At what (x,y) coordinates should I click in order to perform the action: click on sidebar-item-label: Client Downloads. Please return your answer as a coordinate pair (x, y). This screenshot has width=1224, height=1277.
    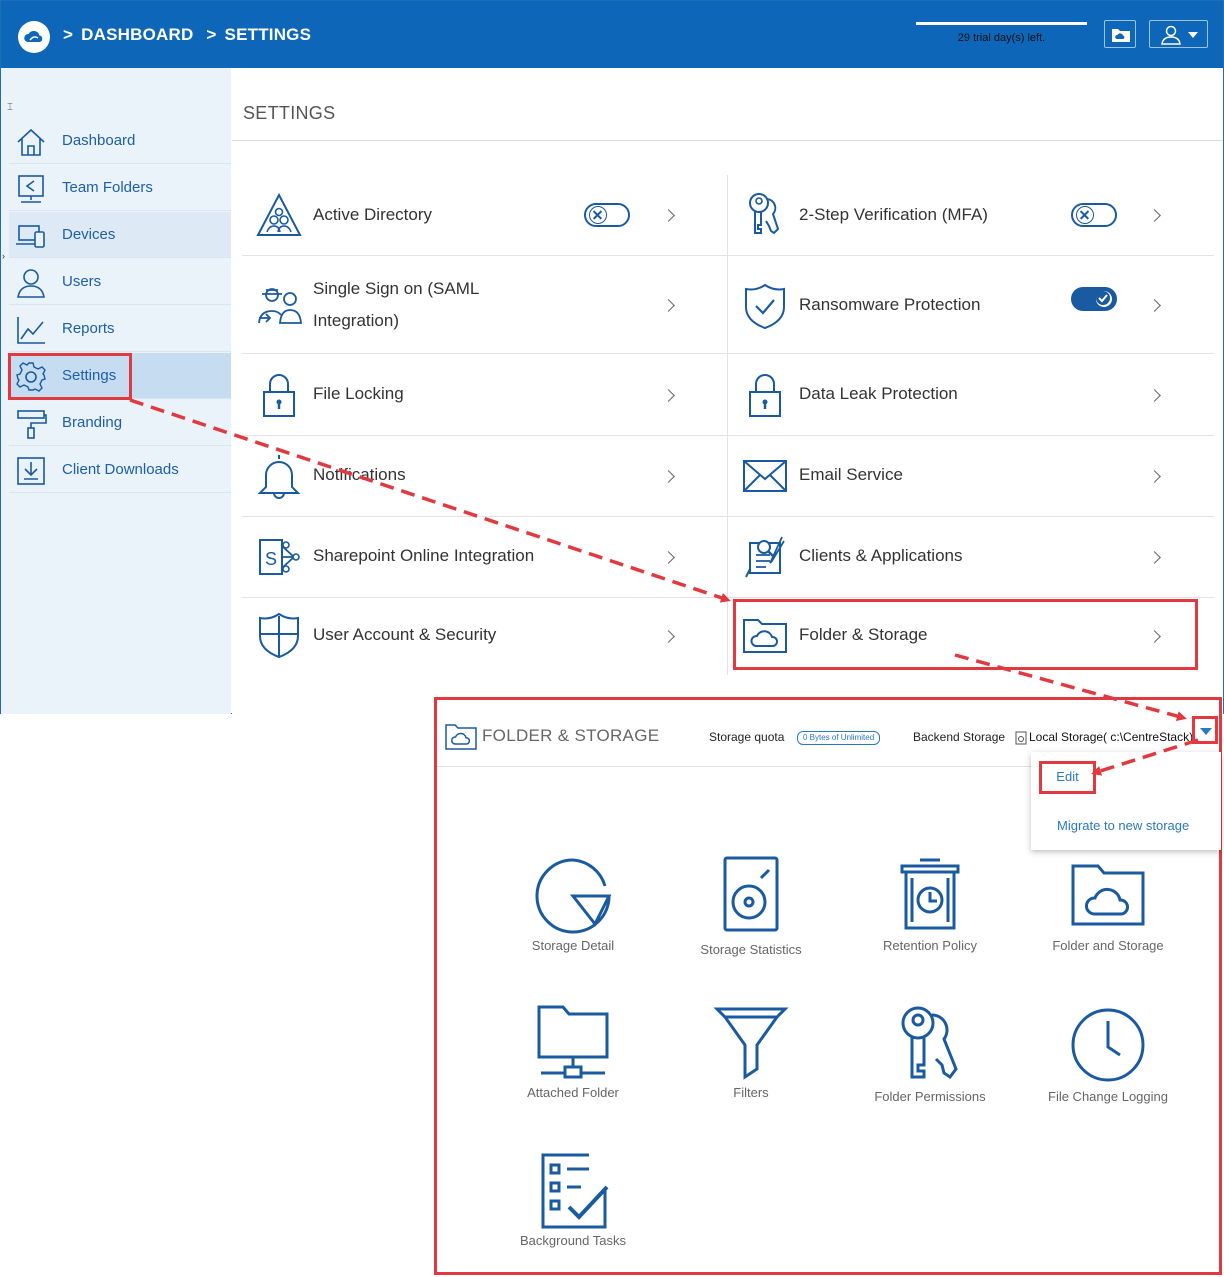
    Looking at the image, I should click on (120, 469).